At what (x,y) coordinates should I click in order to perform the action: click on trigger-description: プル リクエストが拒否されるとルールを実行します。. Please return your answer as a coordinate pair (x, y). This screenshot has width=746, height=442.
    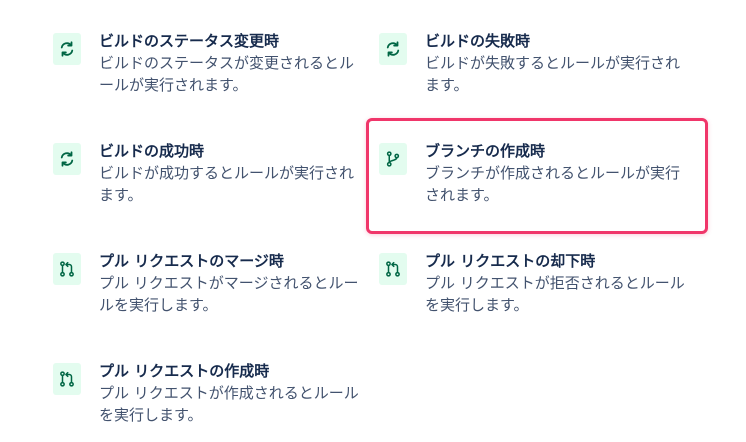
    Looking at the image, I should click on (555, 294).